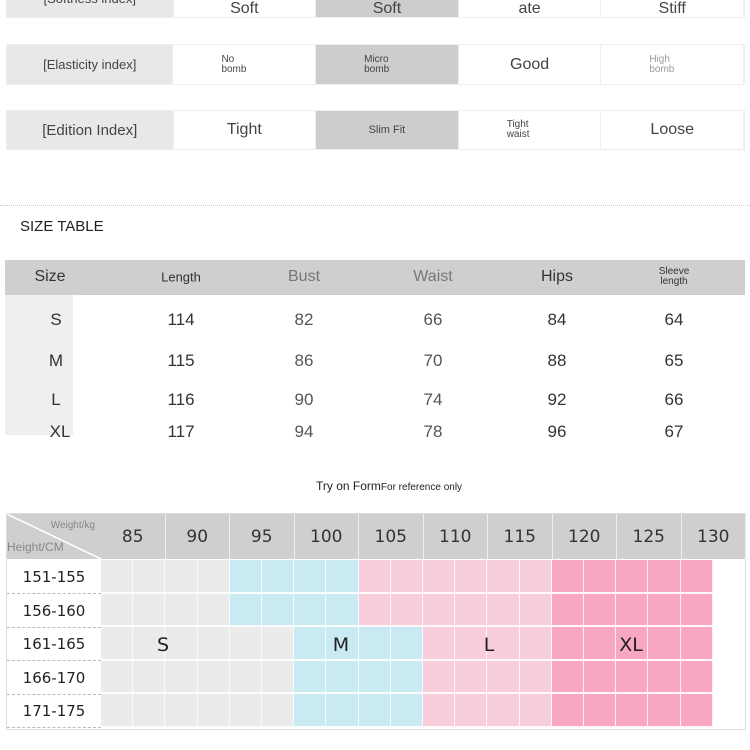 The width and height of the screenshot is (750, 750). Describe the element at coordinates (520, 536) in the screenshot. I see `weight-header: 115` at that location.